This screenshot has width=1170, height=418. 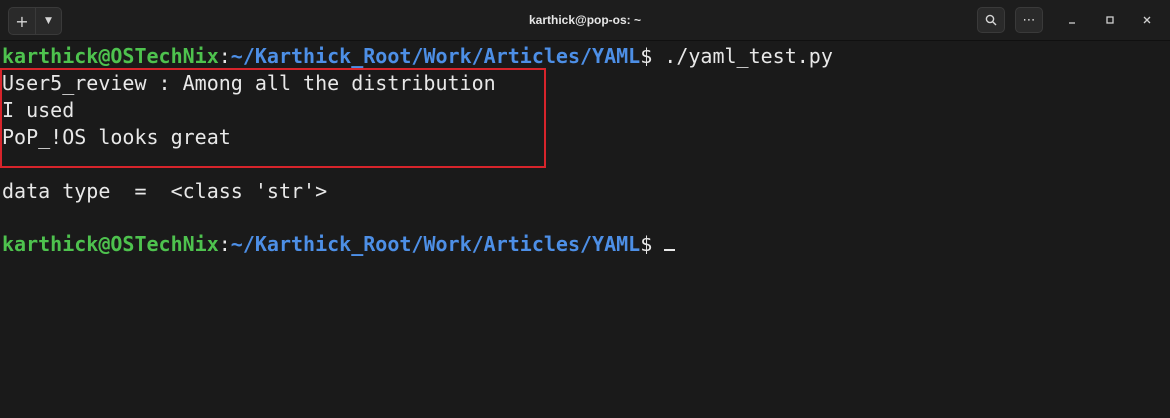 I want to click on chevron-down-icon: ▼, so click(x=48, y=21).